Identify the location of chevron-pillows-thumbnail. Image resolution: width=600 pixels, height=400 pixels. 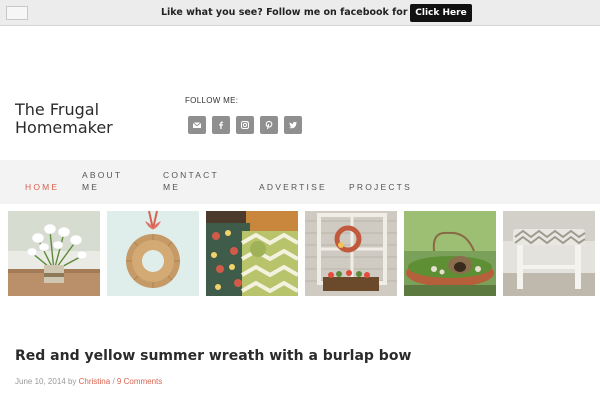
(252, 253).